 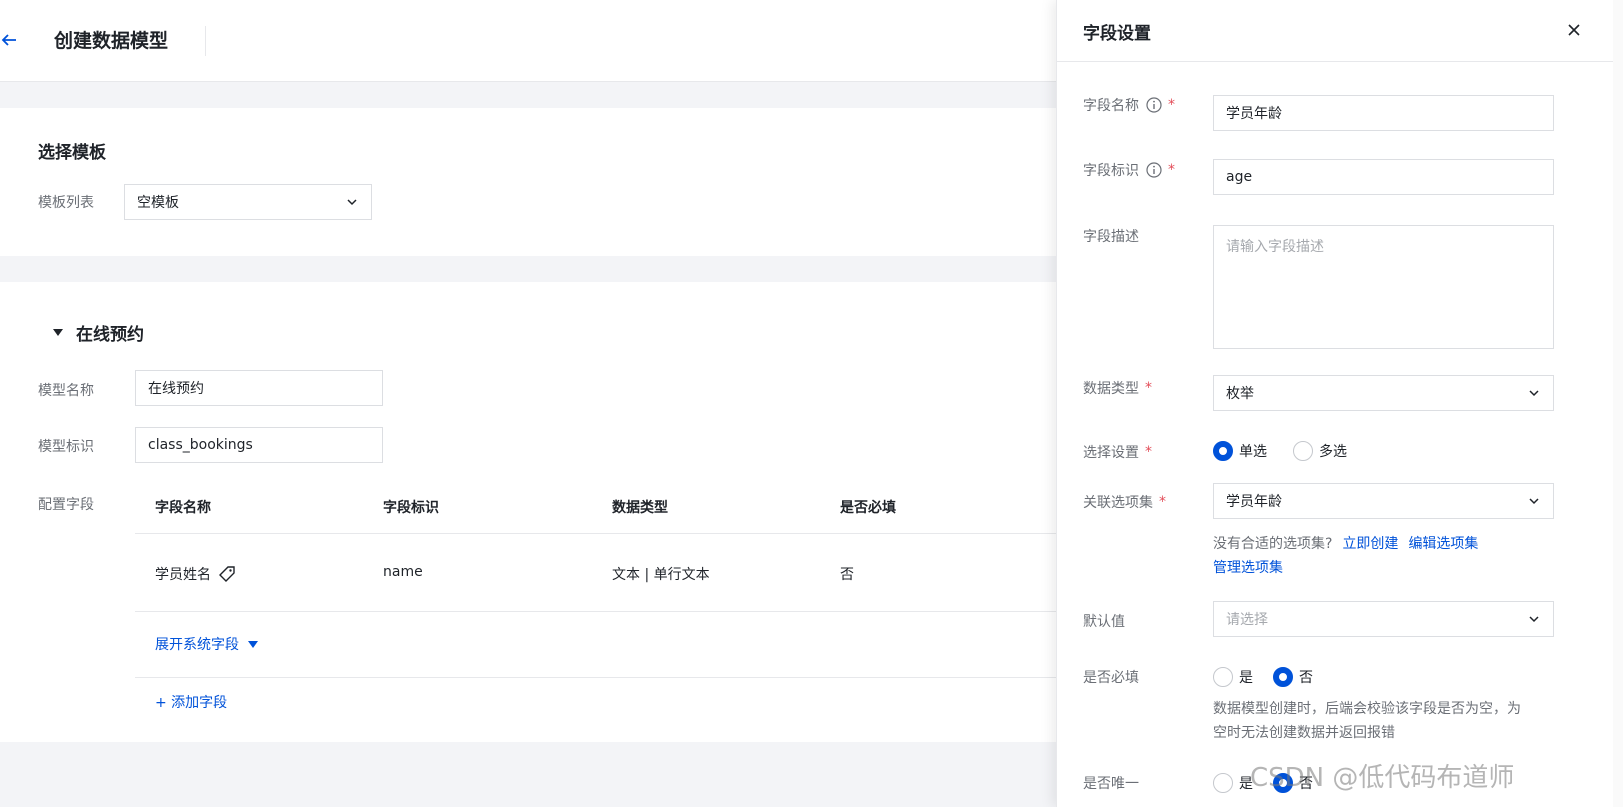 What do you see at coordinates (1111, 389) in the screenshot?
I see `data-type-label-text: 数据类型` at bounding box center [1111, 389].